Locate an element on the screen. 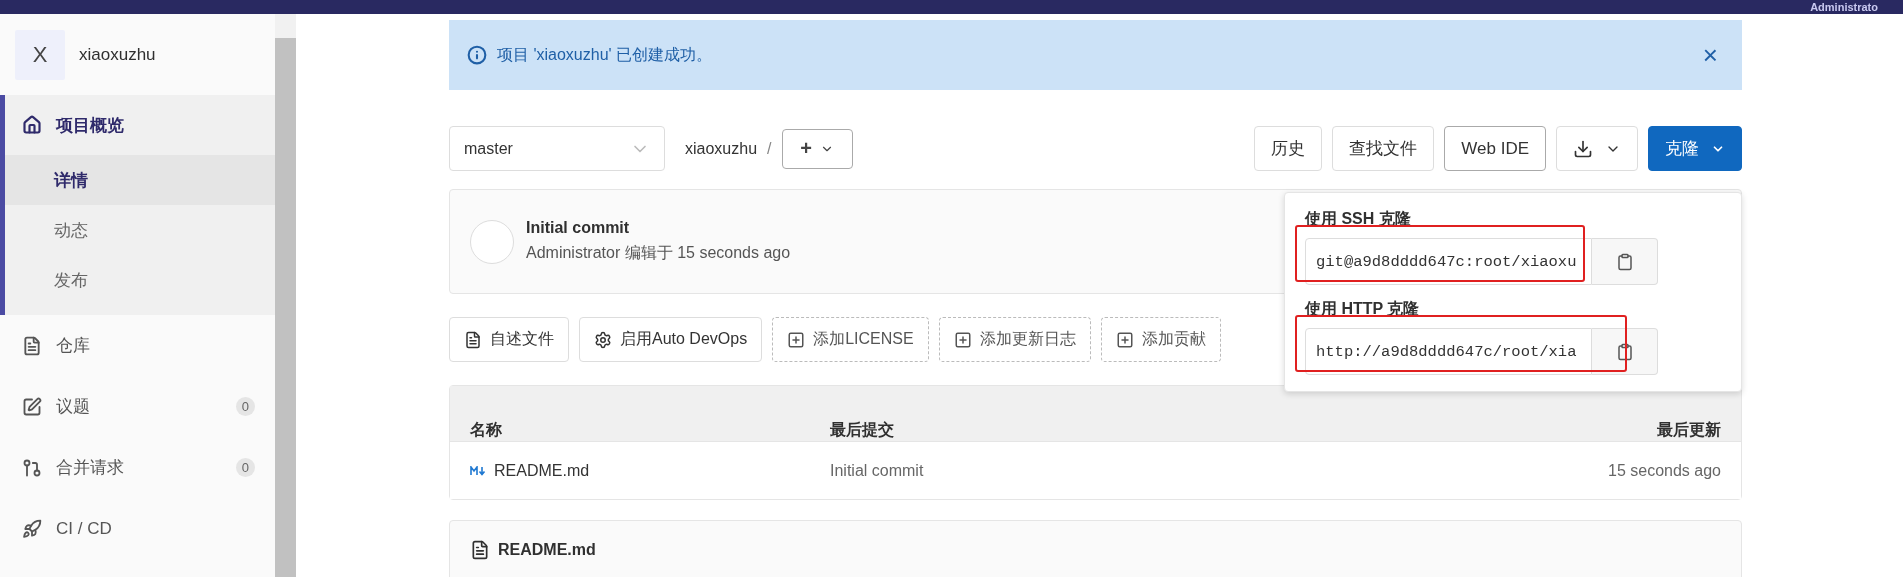  close-button: × is located at coordinates (1710, 55).